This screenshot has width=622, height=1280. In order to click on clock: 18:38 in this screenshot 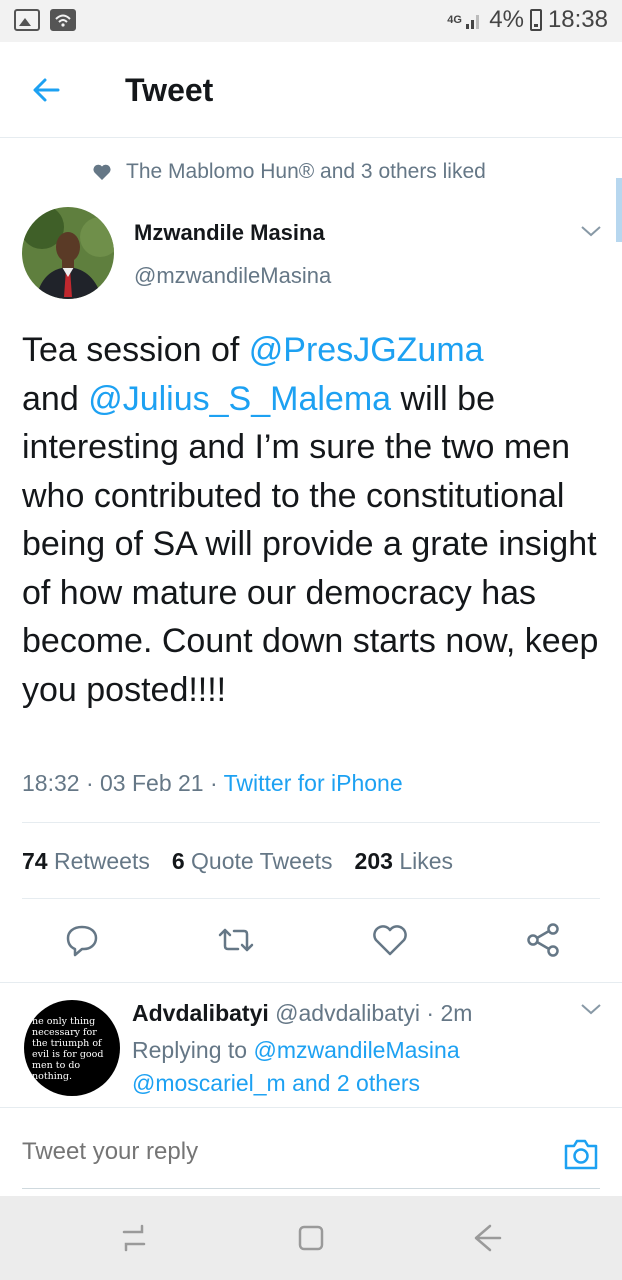, I will do `click(577, 19)`.